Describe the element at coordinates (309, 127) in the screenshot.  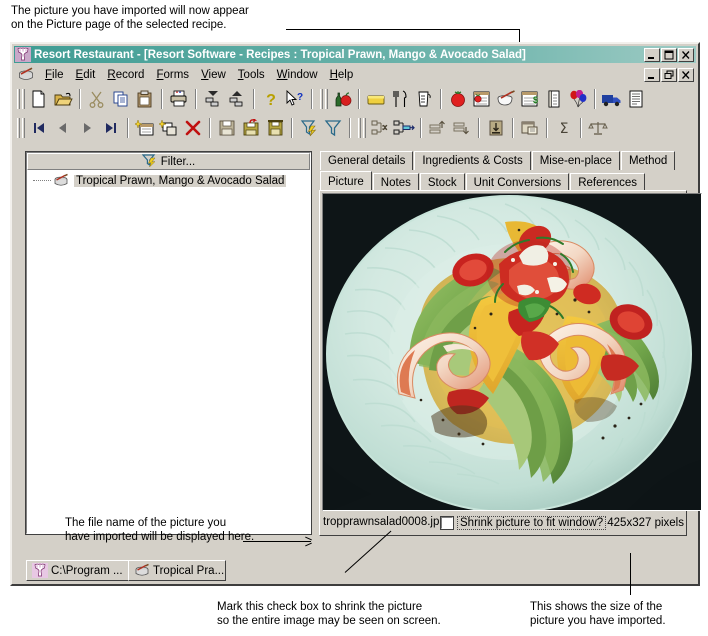
I see `quick-filter-icon` at that location.